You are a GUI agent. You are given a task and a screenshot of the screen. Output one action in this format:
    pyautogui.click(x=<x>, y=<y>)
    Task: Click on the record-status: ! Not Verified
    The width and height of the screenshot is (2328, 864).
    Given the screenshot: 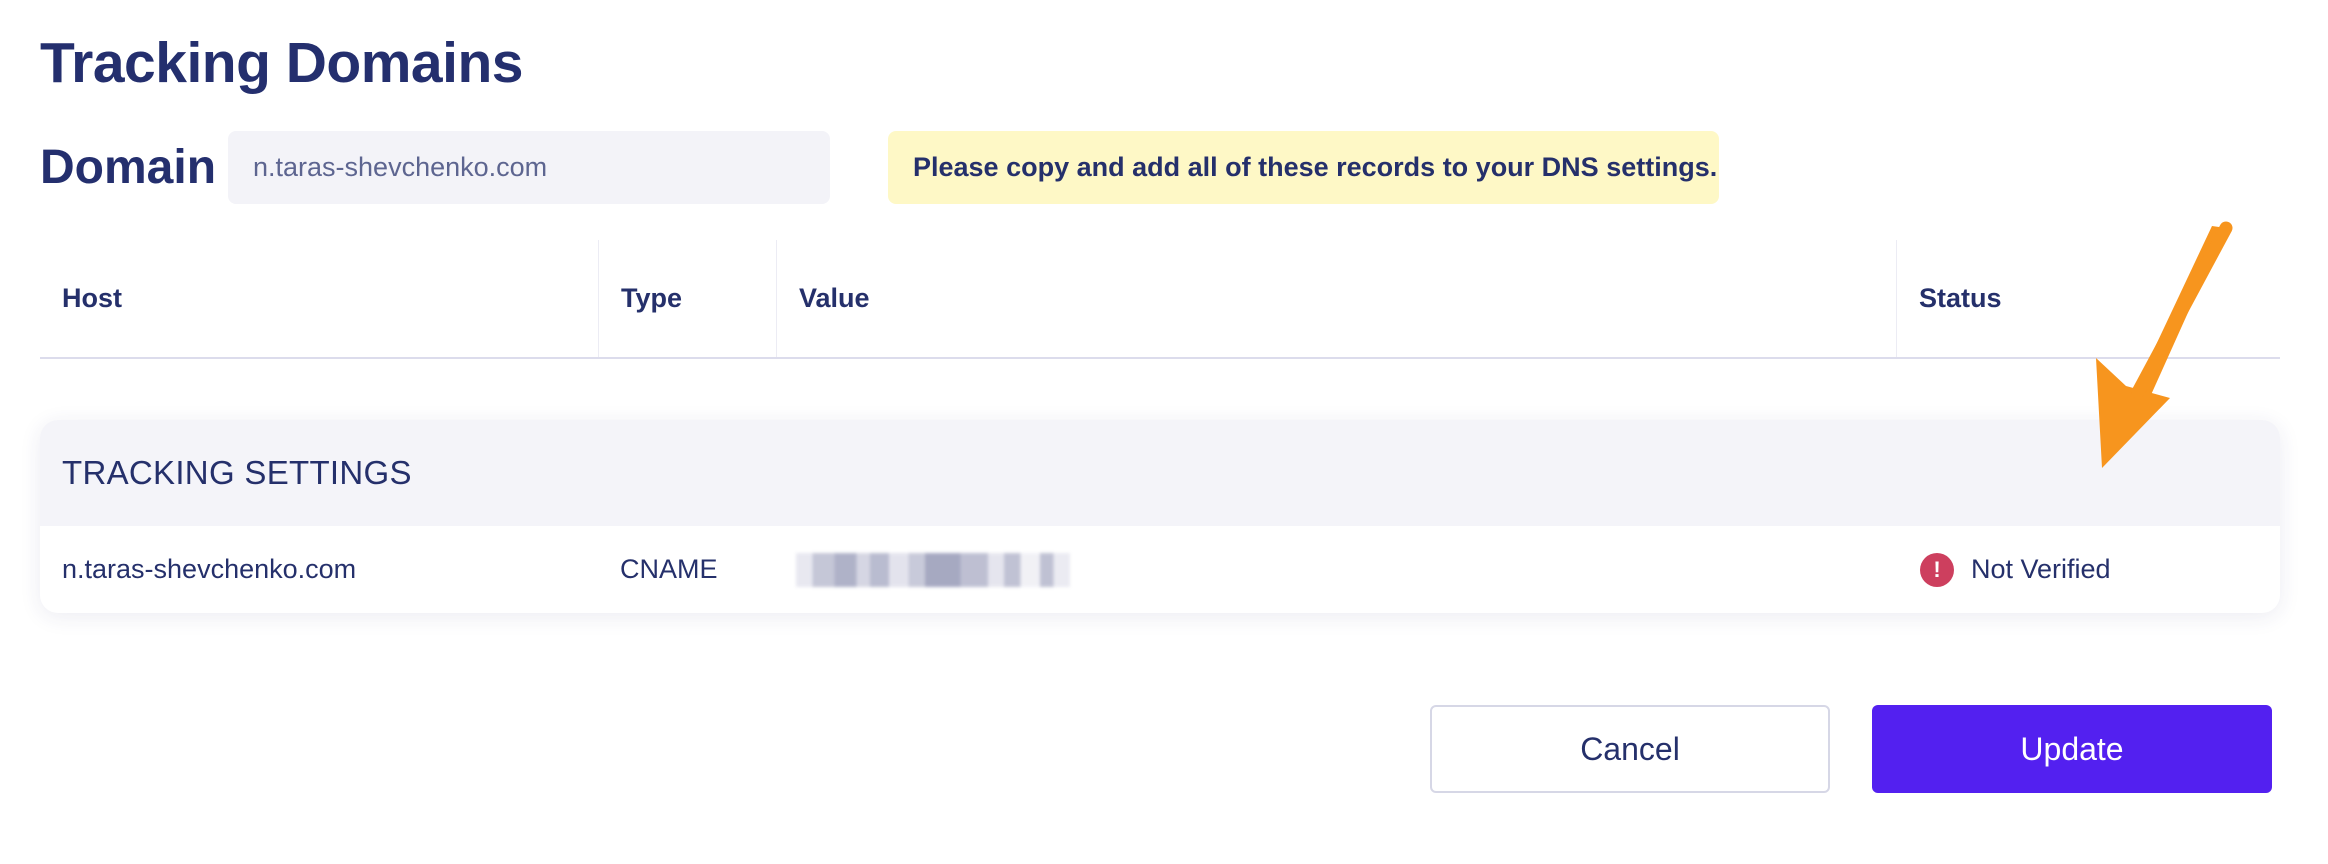 What is the action you would take?
    pyautogui.click(x=2015, y=569)
    